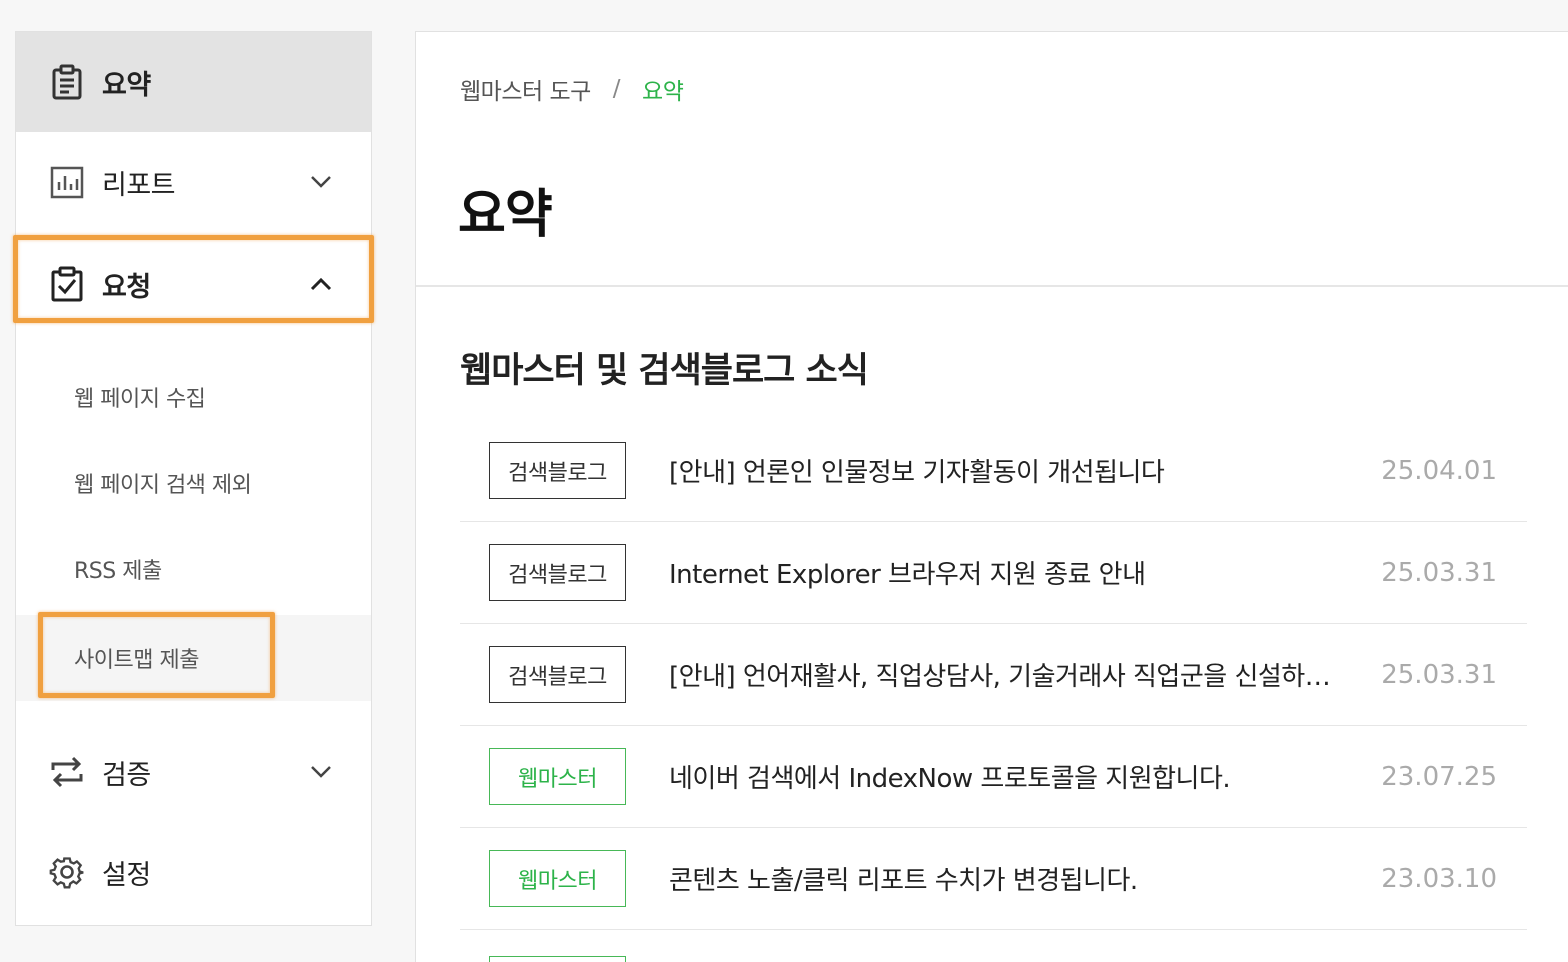  Describe the element at coordinates (126, 287) in the screenshot. I see `sidebar-item-label: 요청` at that location.